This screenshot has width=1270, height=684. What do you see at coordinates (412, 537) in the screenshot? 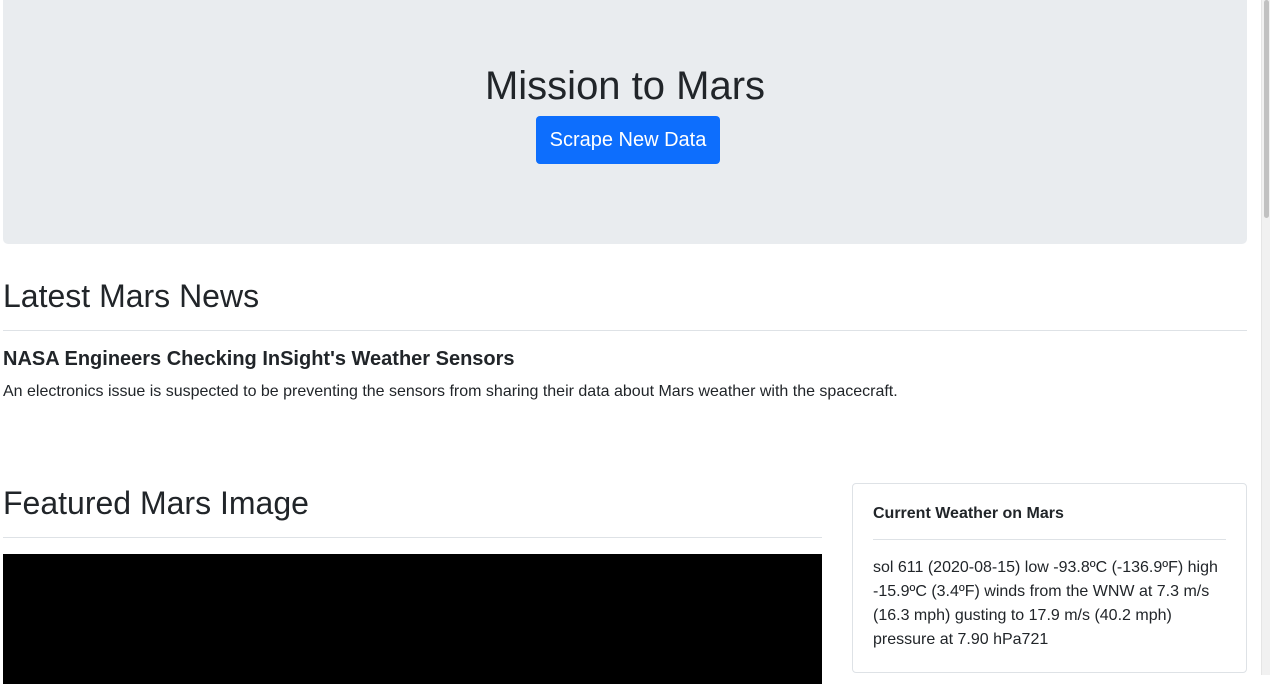
I see `featured-divider` at bounding box center [412, 537].